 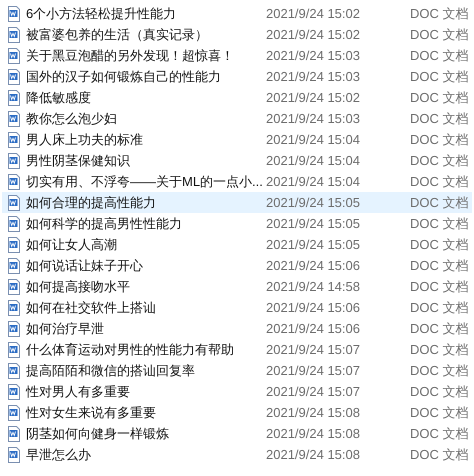 What do you see at coordinates (98, 433) in the screenshot?
I see `file-name: 阴茎如何向健身一样锻炼` at bounding box center [98, 433].